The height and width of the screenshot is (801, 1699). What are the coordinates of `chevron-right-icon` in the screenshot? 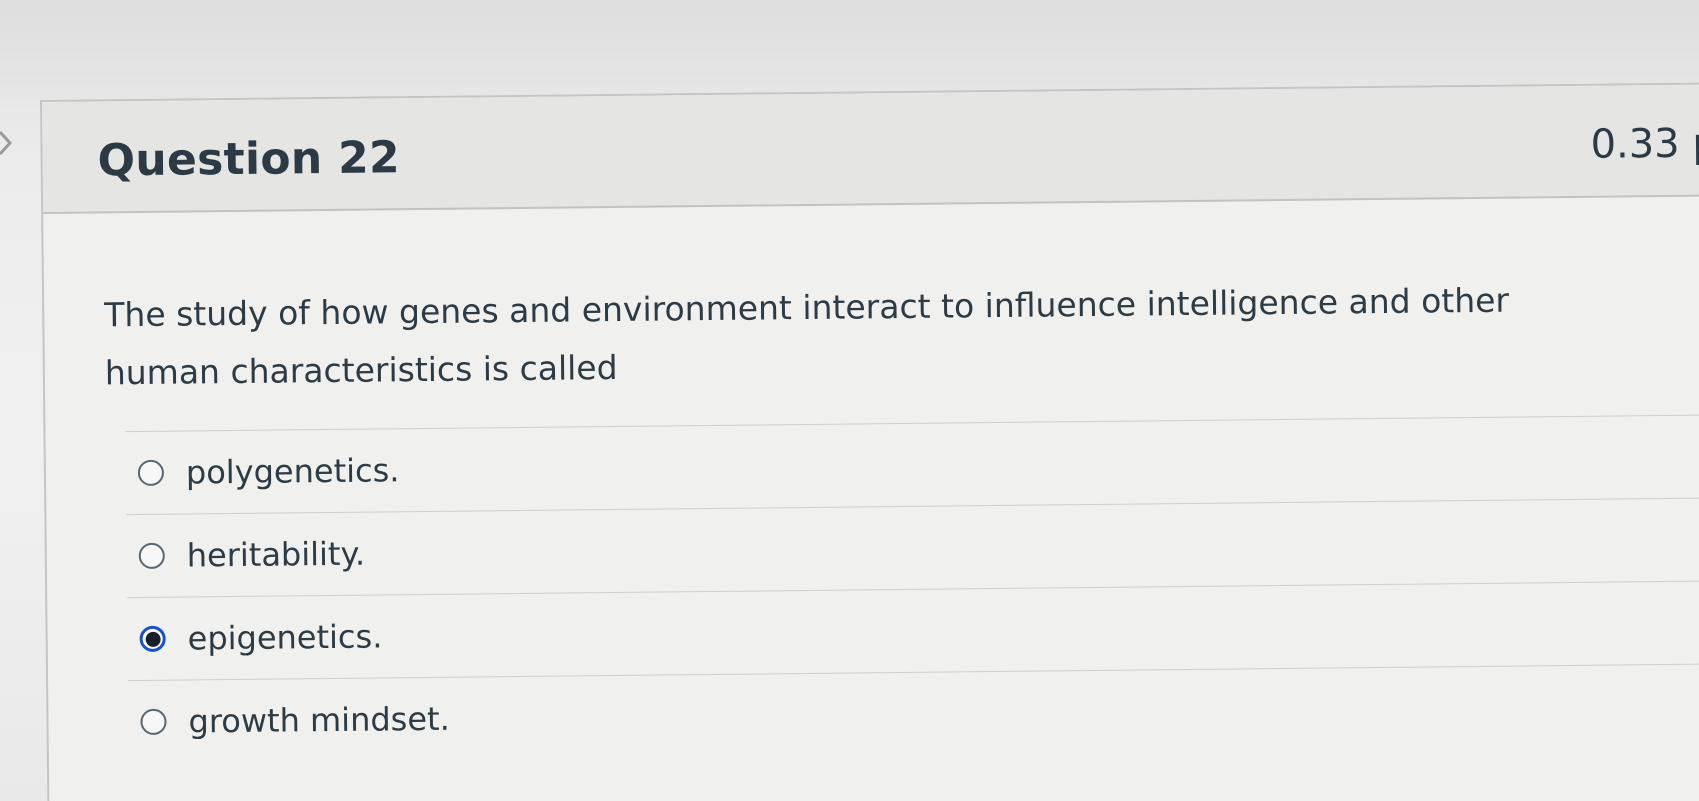 It's located at (8, 143).